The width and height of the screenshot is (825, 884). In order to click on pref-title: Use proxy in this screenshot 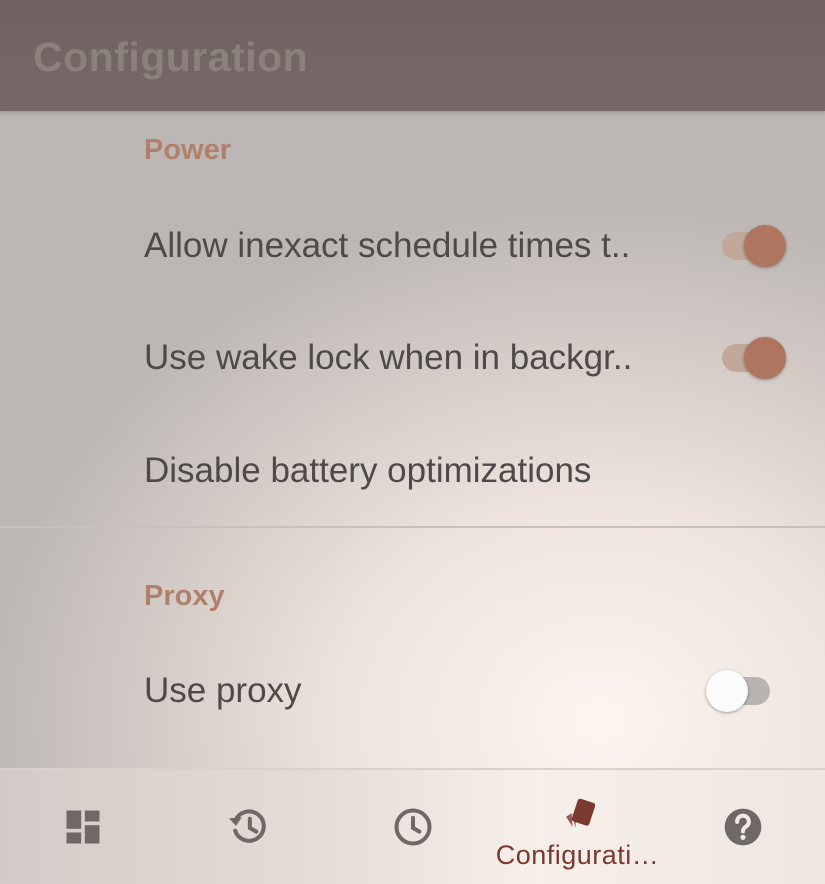, I will do `click(223, 690)`.